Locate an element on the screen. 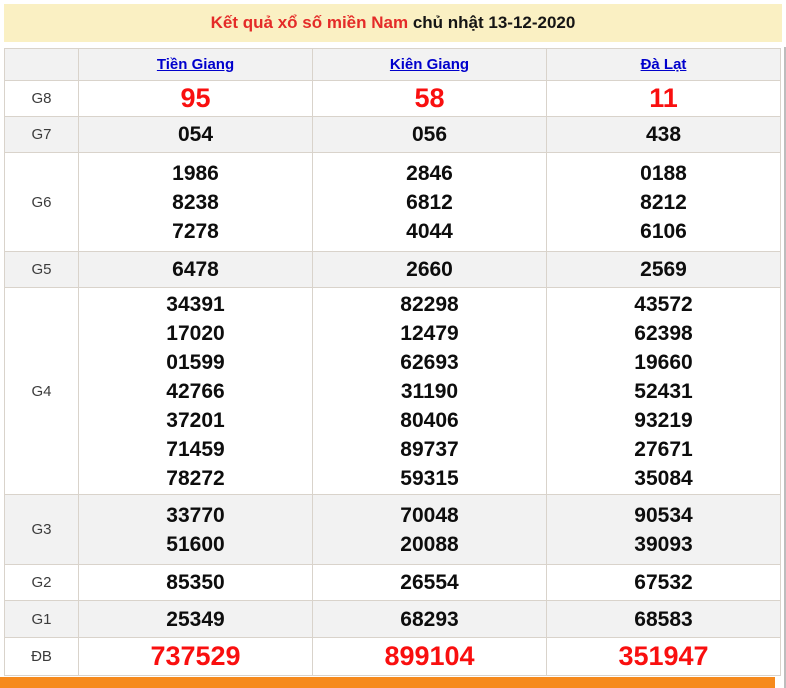  prize-cell: 056 is located at coordinates (429, 134).